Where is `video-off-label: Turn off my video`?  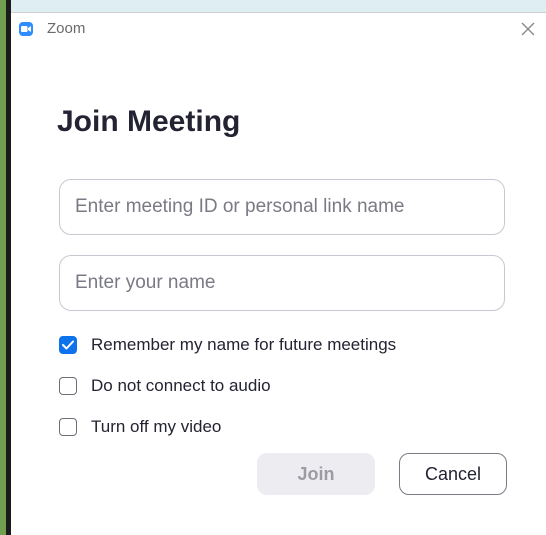
video-off-label: Turn off my video is located at coordinates (156, 426).